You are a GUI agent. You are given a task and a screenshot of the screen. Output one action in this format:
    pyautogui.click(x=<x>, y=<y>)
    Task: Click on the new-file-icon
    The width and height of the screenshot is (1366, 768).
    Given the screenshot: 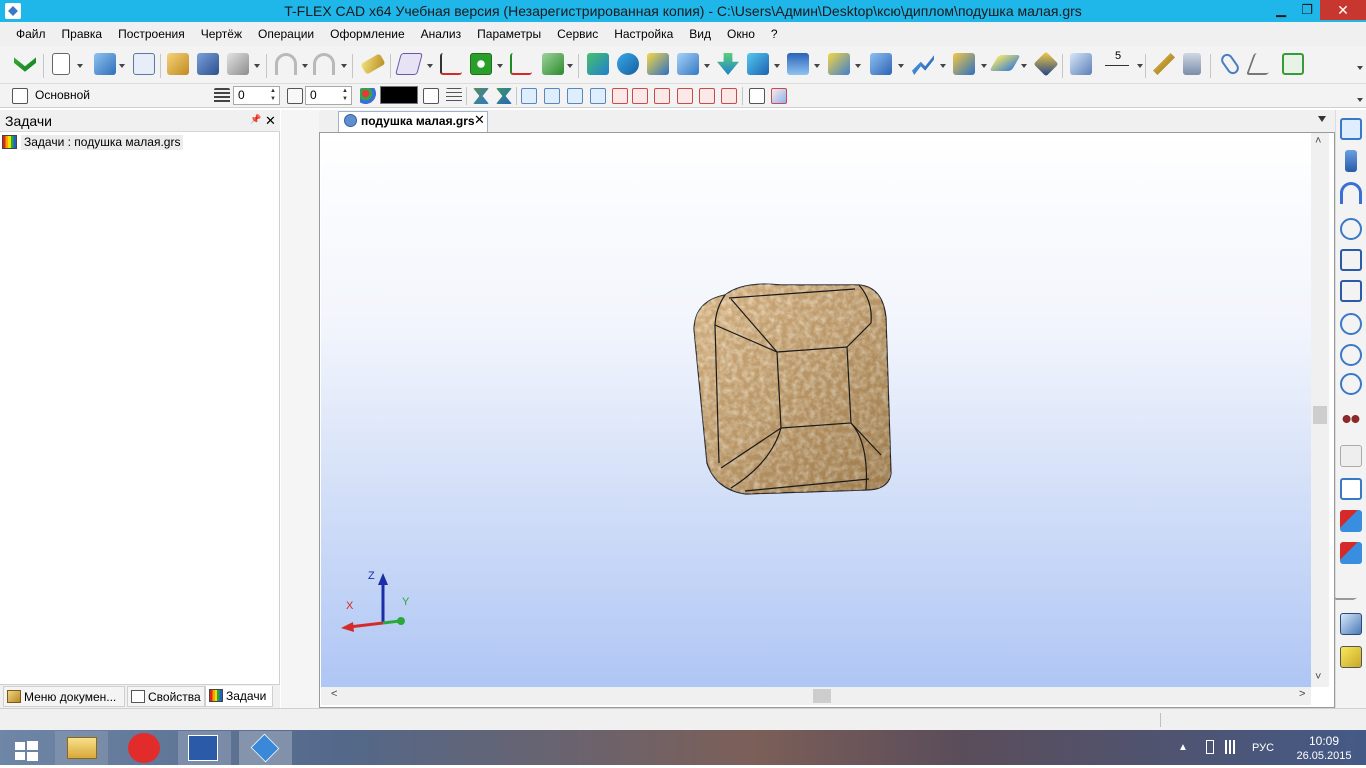 What is the action you would take?
    pyautogui.click(x=61, y=64)
    